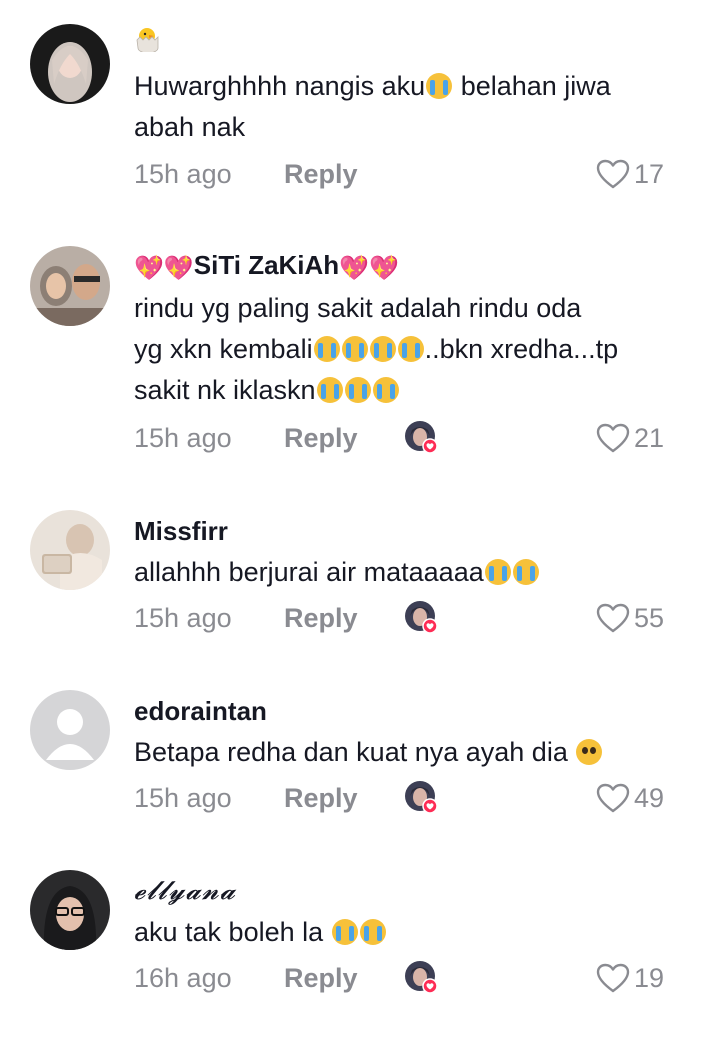  I want to click on comment-meta: 16h ago Reply 19, so click(399, 978).